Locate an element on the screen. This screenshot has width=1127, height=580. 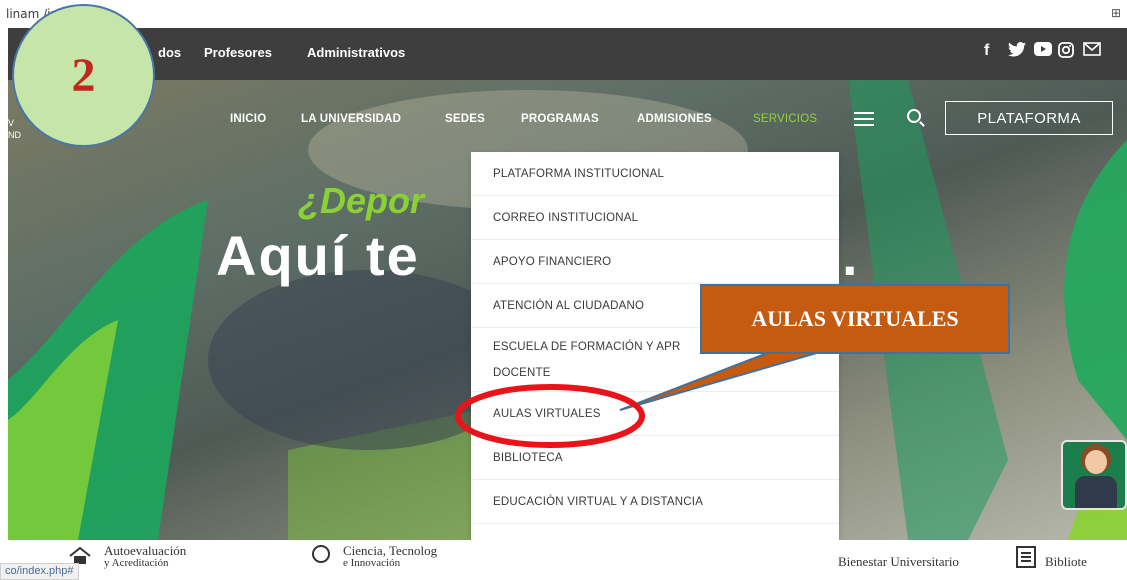
callout-box: AULAS VIRTUALES is located at coordinates (855, 319).